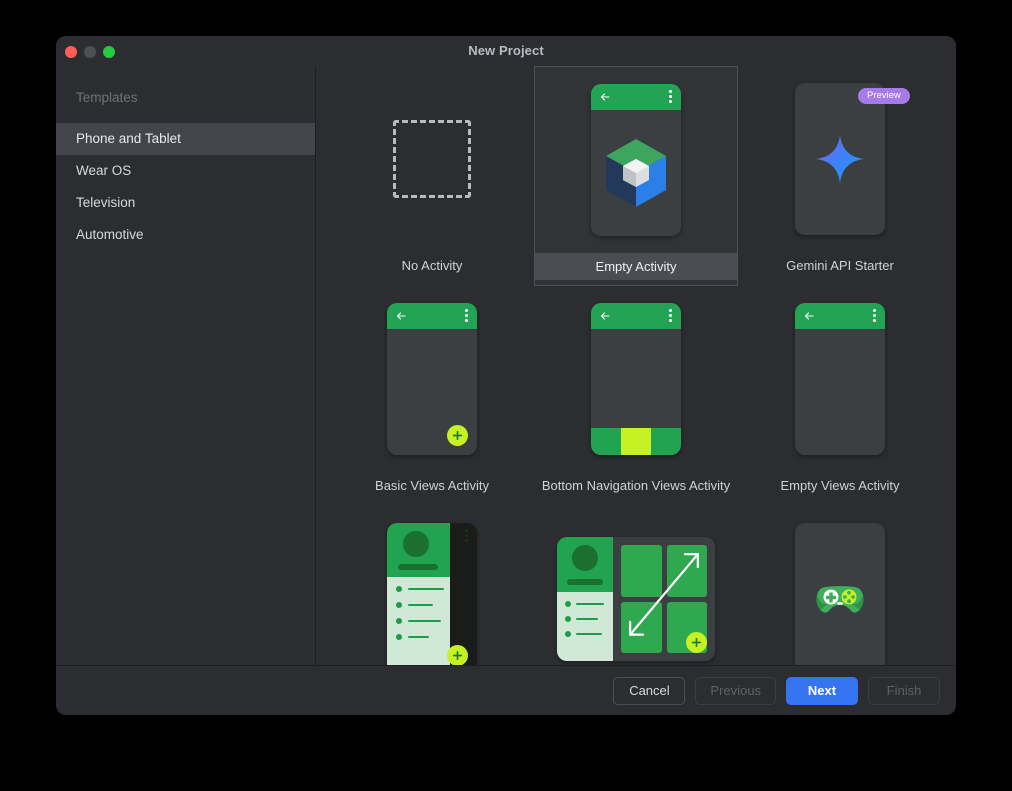 The width and height of the screenshot is (1012, 791). I want to click on gemini-card, so click(840, 159).